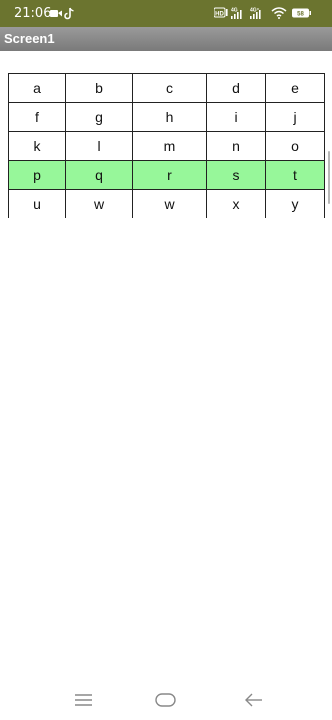 This screenshot has width=332, height=720. I want to click on grid-cell: e, so click(295, 88).